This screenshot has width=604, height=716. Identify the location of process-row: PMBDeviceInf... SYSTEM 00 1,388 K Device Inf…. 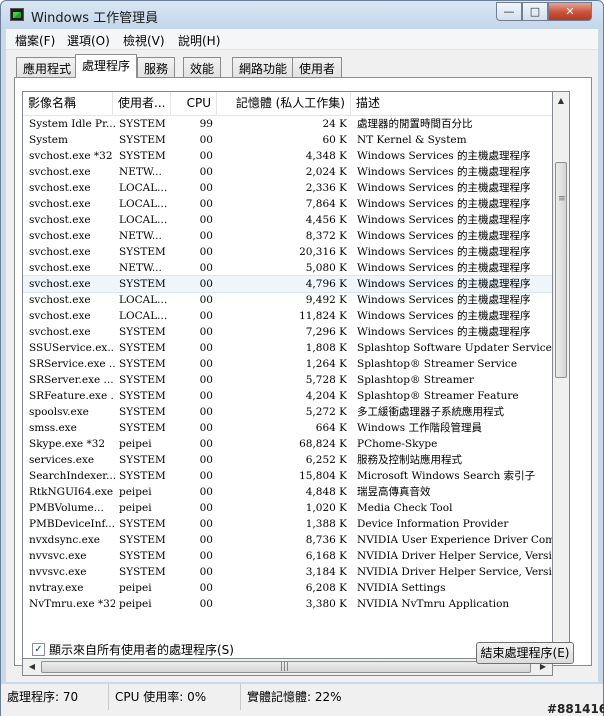
(287, 524).